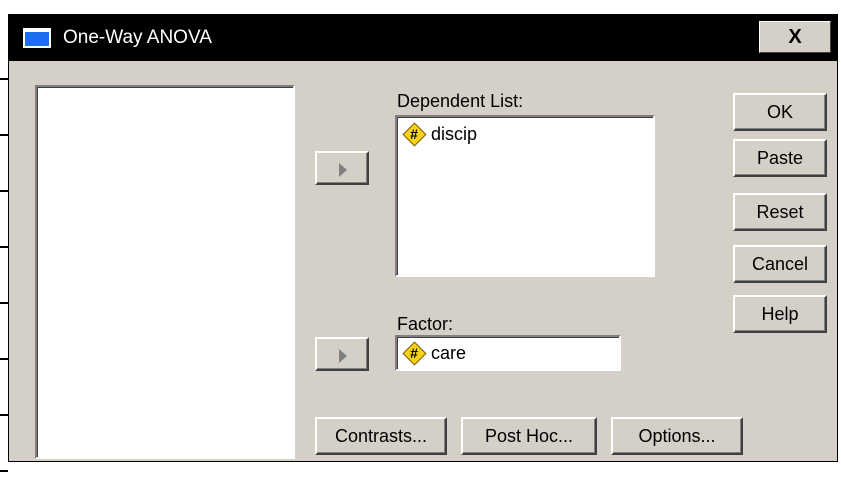  Describe the element at coordinates (780, 314) in the screenshot. I see `help-button: Help` at that location.